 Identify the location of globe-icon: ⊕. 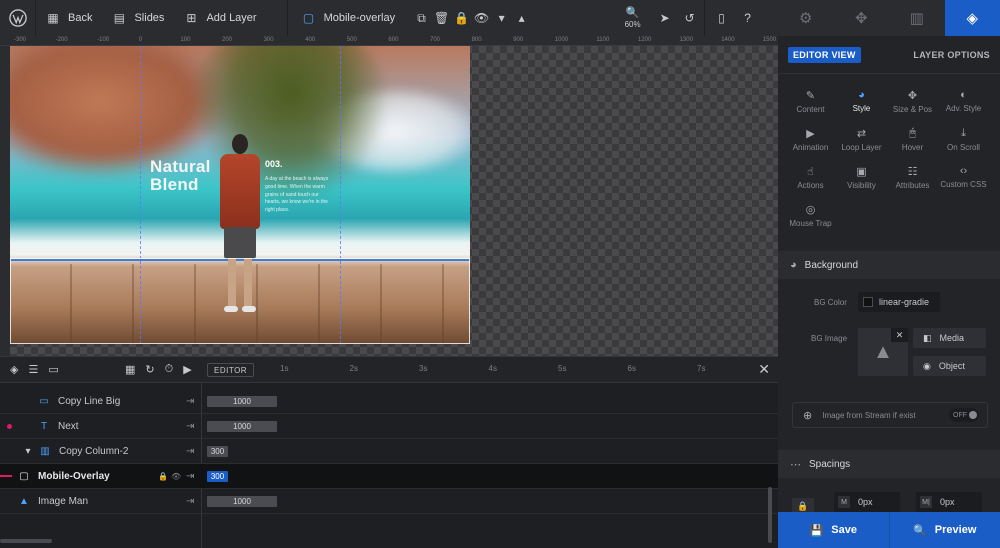
(808, 415).